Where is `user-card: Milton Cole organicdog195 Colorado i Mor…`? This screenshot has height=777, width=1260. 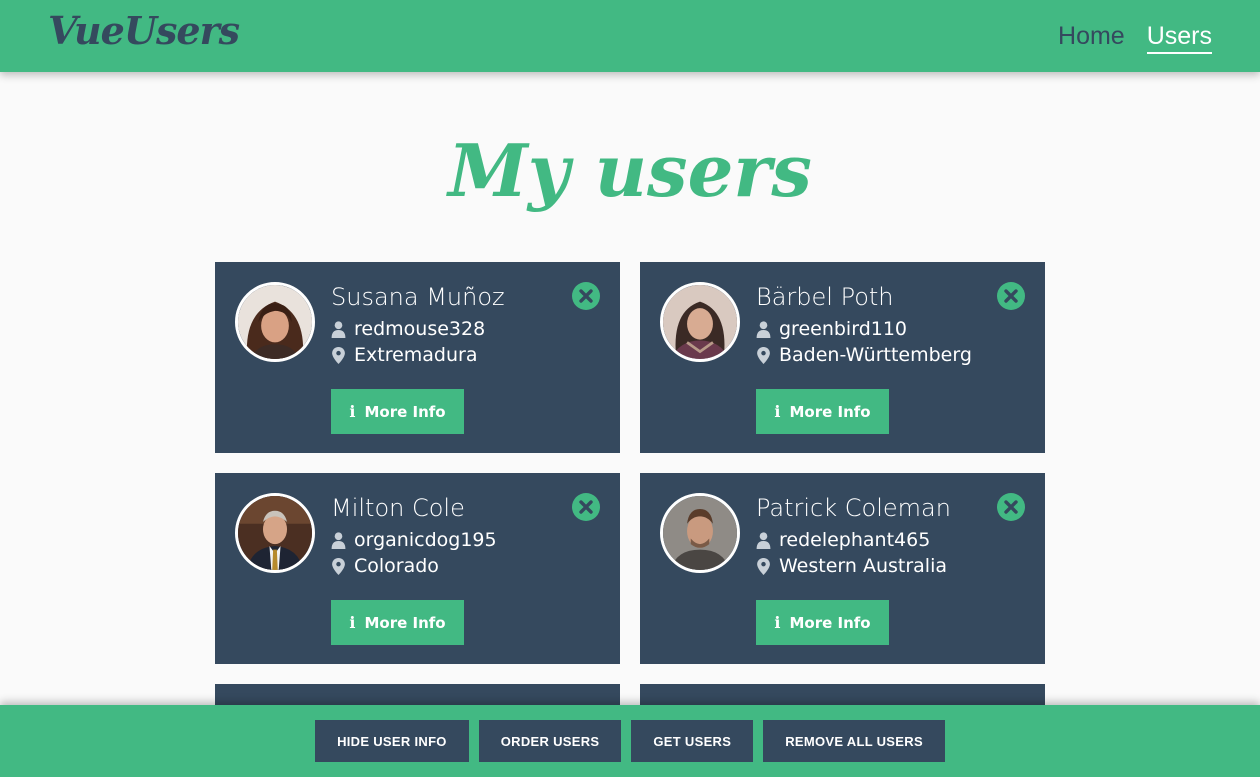
user-card: Milton Cole organicdog195 Colorado i Mor… is located at coordinates (417, 568).